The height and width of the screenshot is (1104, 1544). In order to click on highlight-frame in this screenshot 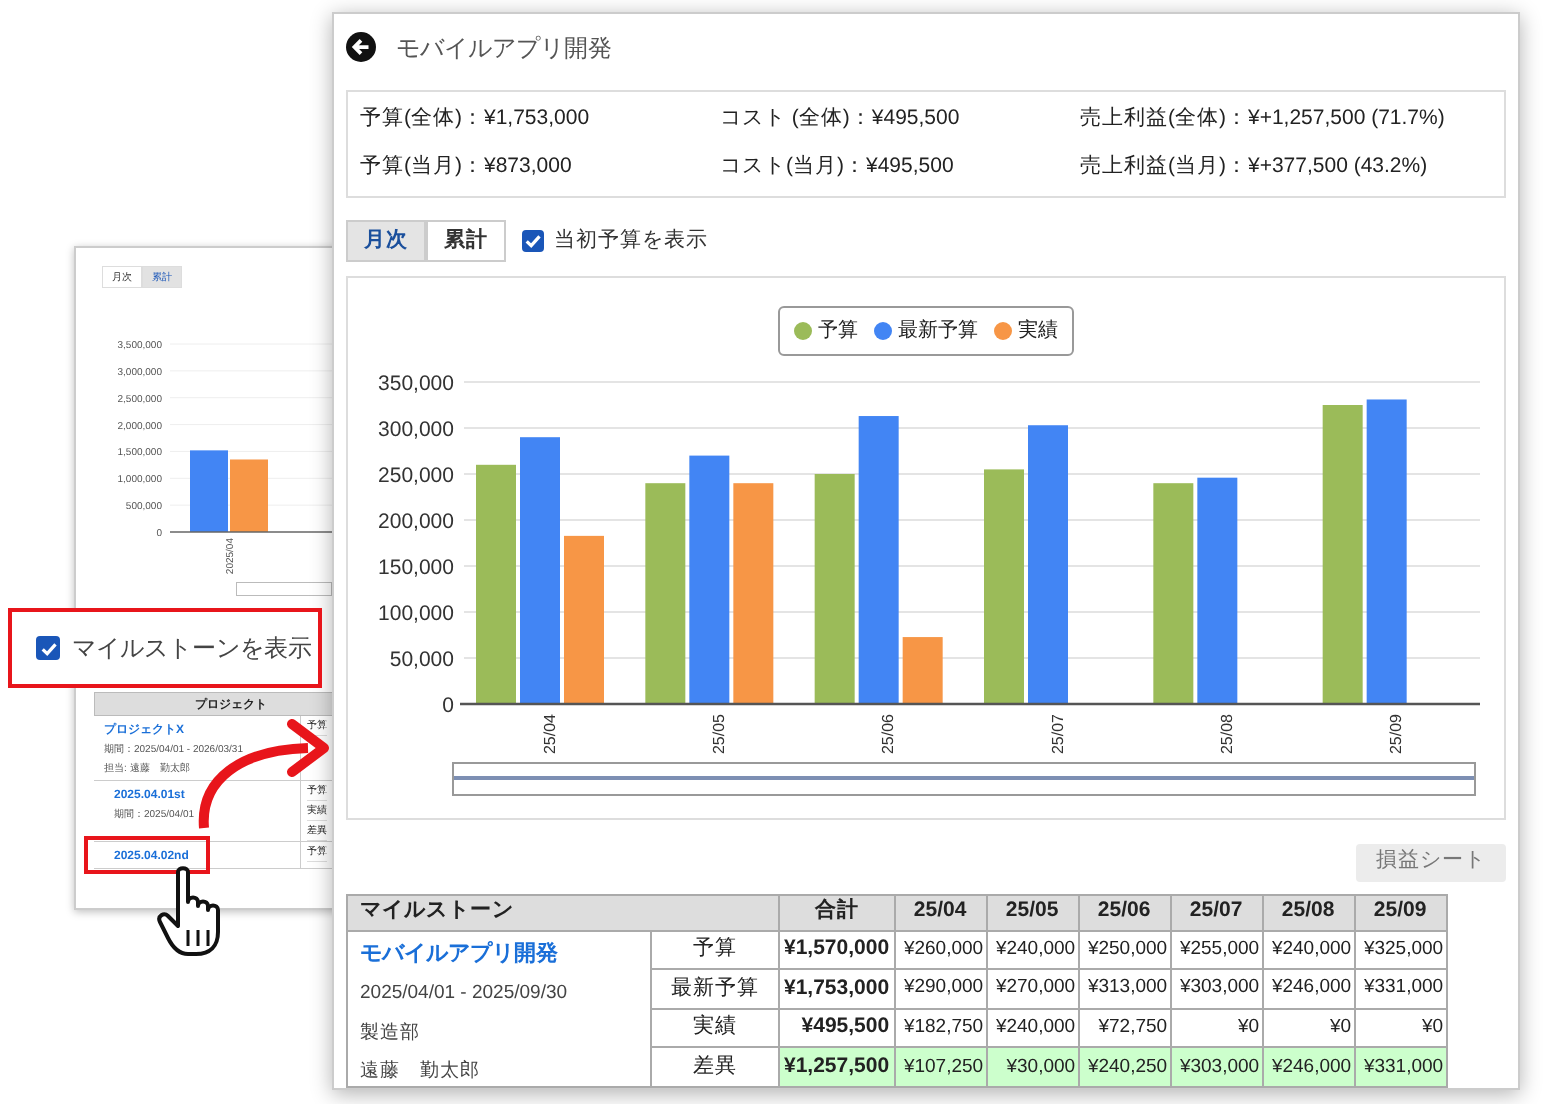, I will do `click(147, 855)`.